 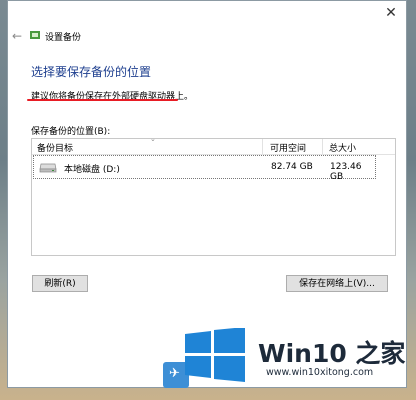 I want to click on column-header-free: 可用空间, so click(x=288, y=147).